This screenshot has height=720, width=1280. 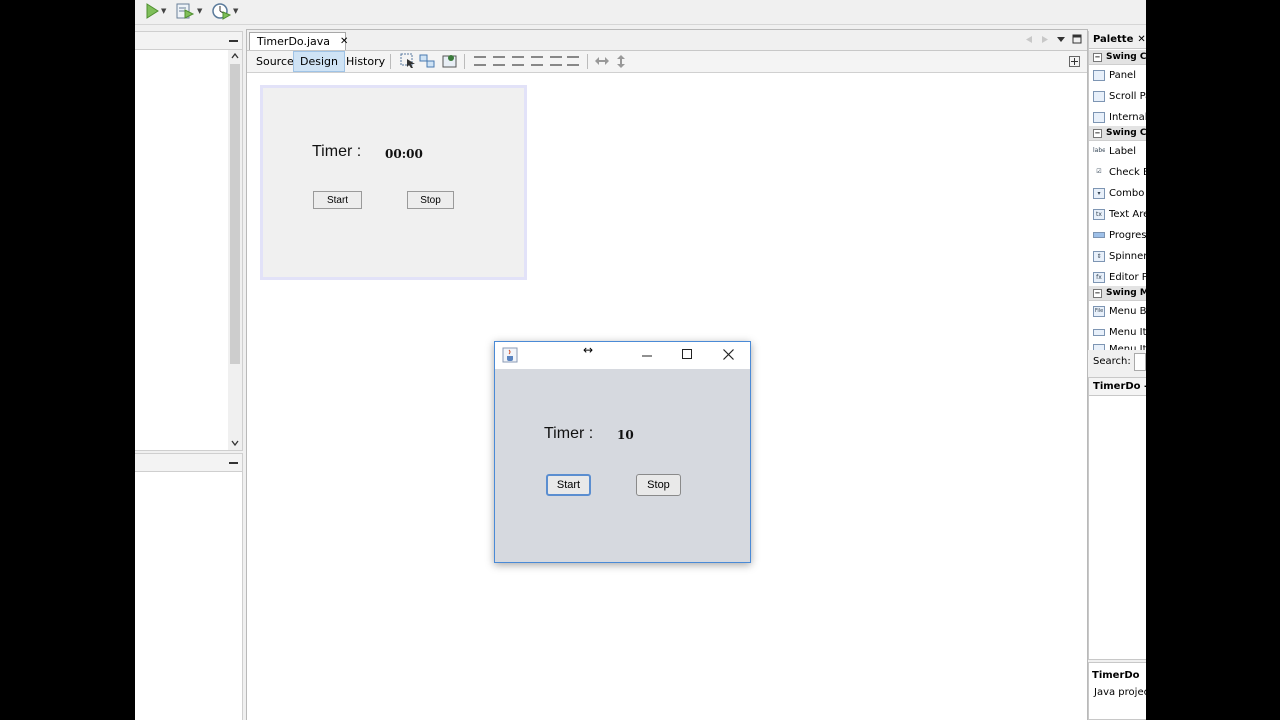 I want to click on center-vertically-icon, so click(x=573, y=61).